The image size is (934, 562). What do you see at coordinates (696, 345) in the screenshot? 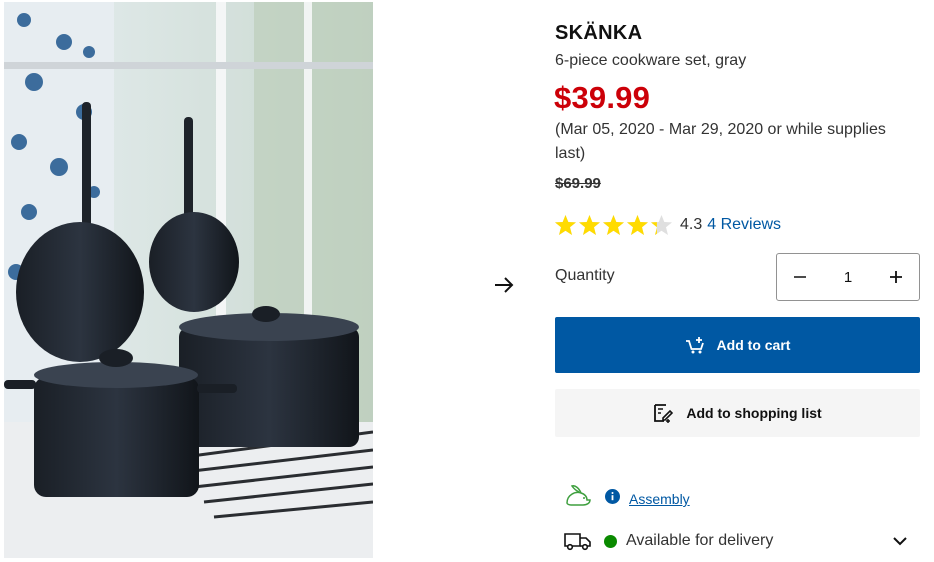
I see `cart-plus-icon` at bounding box center [696, 345].